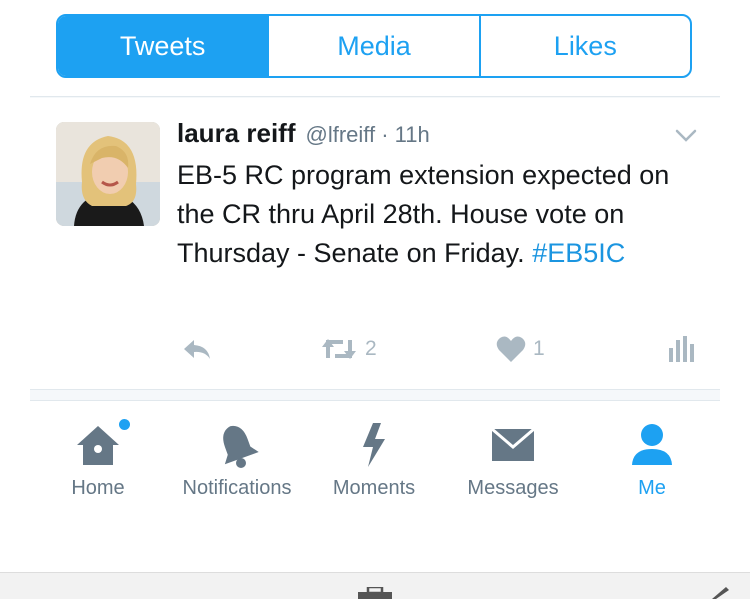  I want to click on analytics-button, so click(681, 349).